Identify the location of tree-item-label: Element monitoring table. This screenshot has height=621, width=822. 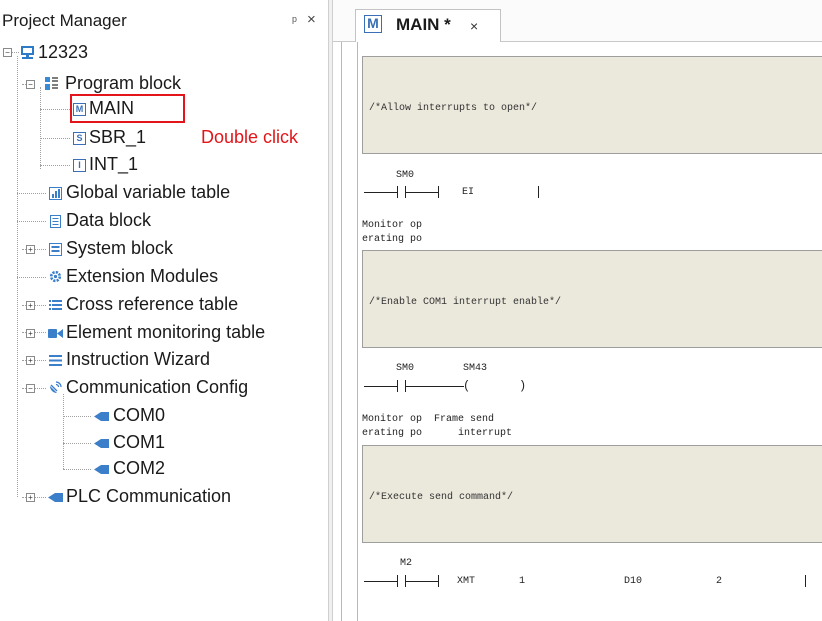
(166, 332).